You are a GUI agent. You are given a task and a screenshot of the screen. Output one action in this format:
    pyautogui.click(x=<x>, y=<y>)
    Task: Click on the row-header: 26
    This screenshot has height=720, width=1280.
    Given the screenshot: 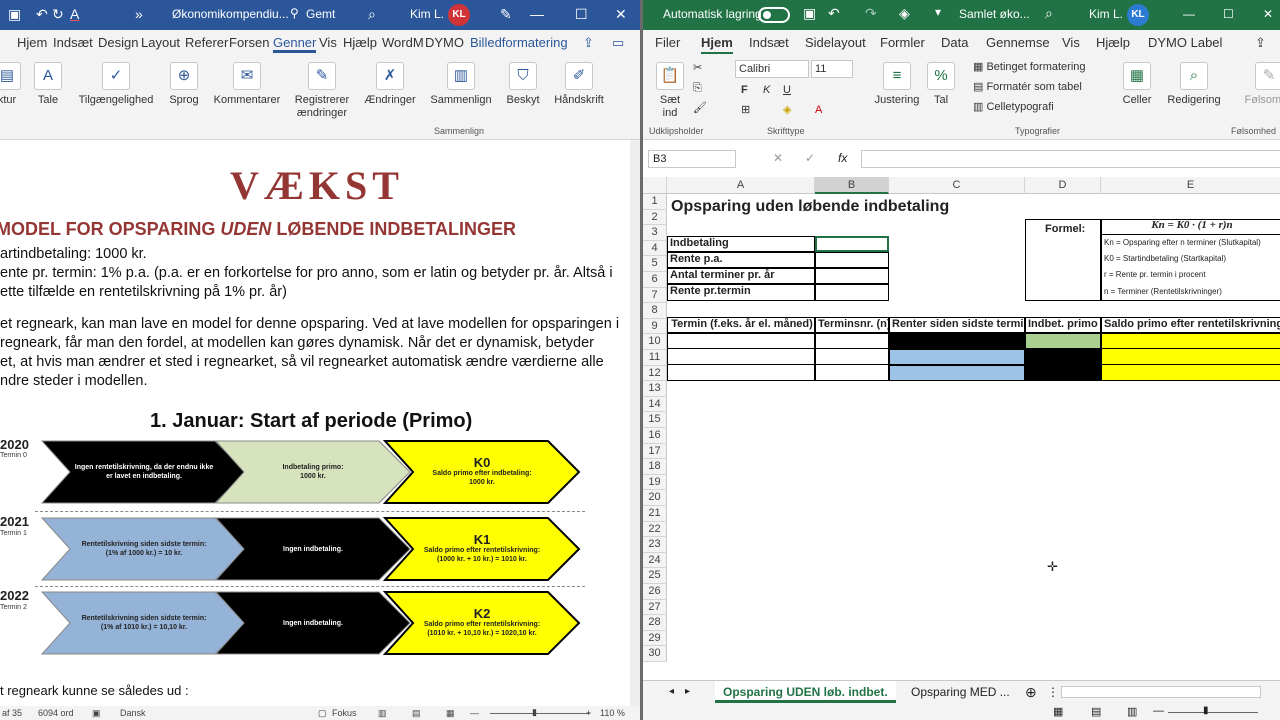 What is the action you would take?
    pyautogui.click(x=655, y=592)
    